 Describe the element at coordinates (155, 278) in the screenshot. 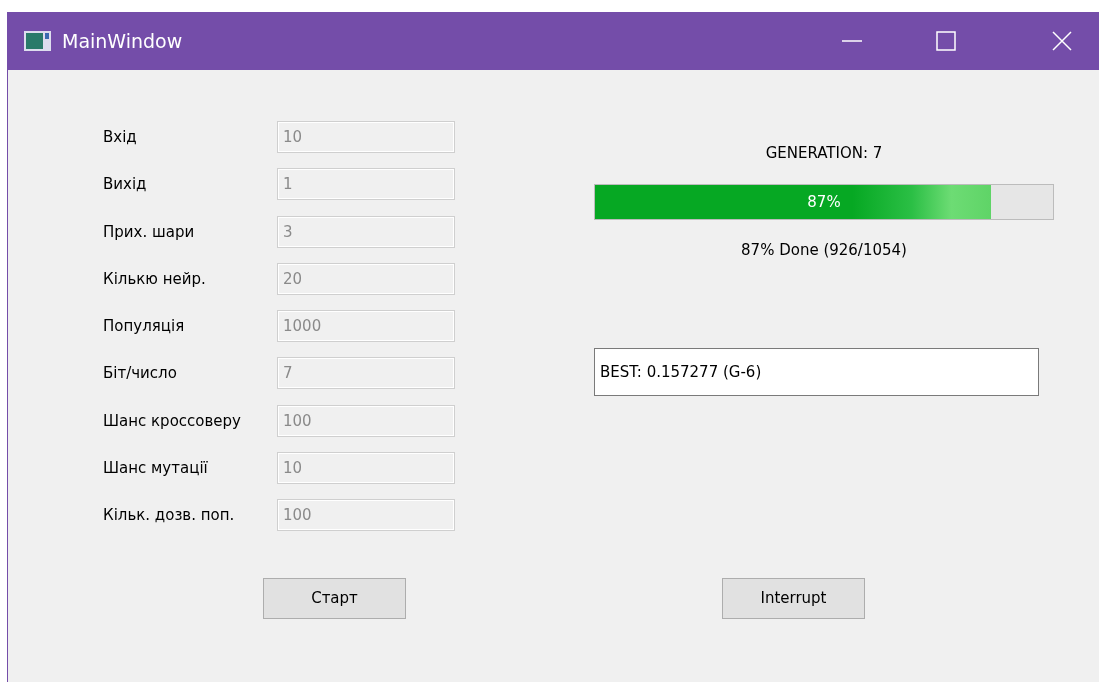

I see `field-label: Кількю нейр.` at that location.